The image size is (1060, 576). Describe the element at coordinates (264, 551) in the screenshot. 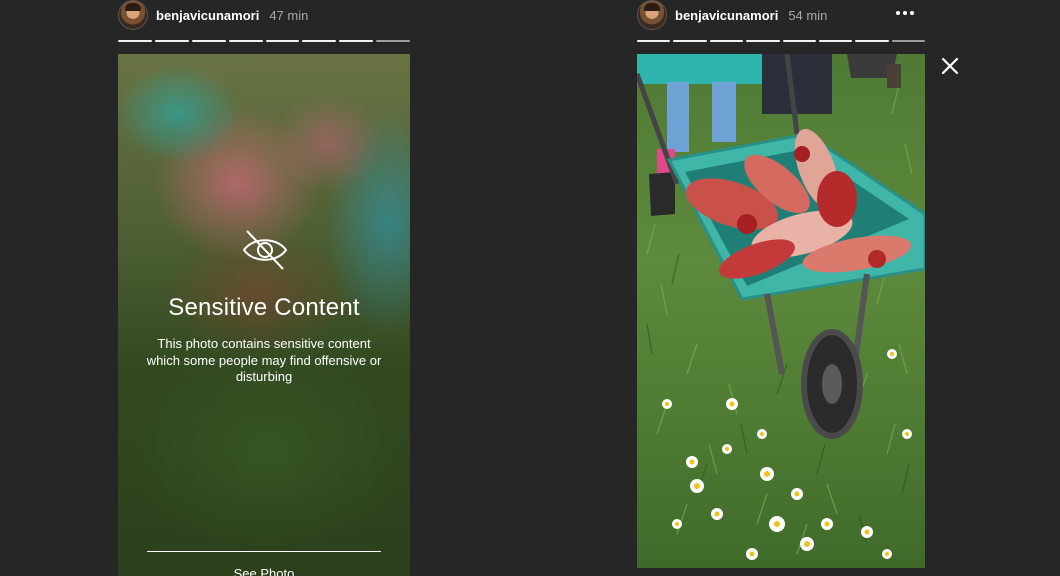

I see `divider` at that location.